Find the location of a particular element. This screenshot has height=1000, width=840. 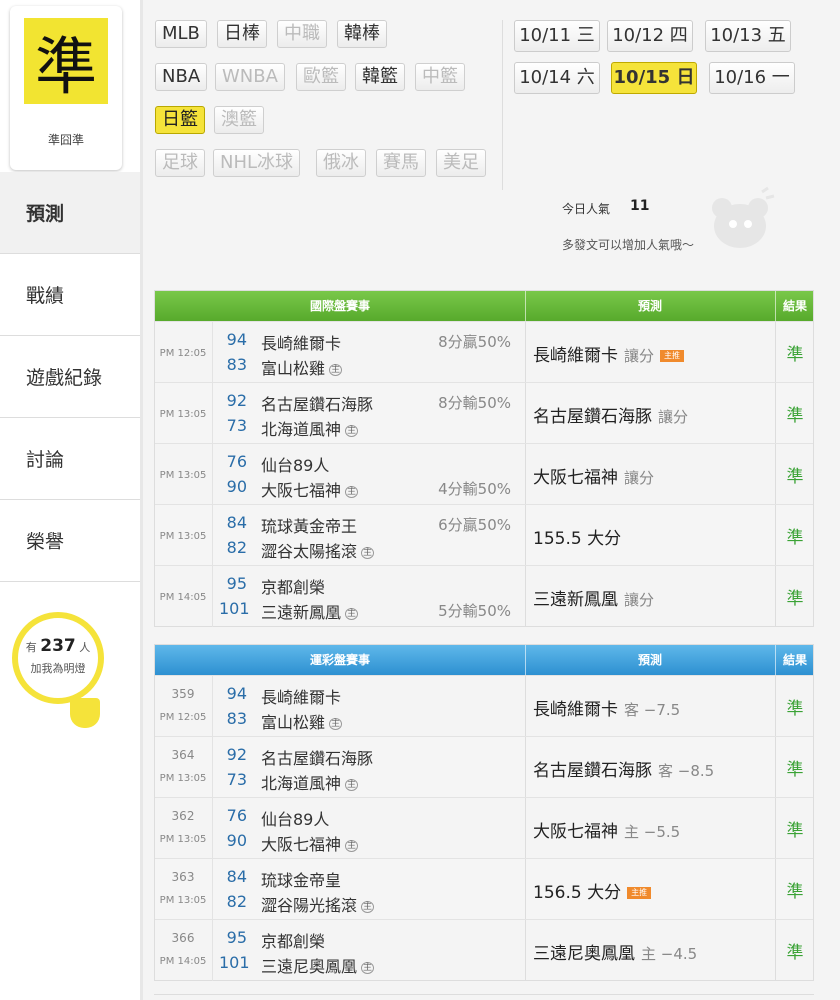

game-time: PM 14:05 is located at coordinates (183, 961).